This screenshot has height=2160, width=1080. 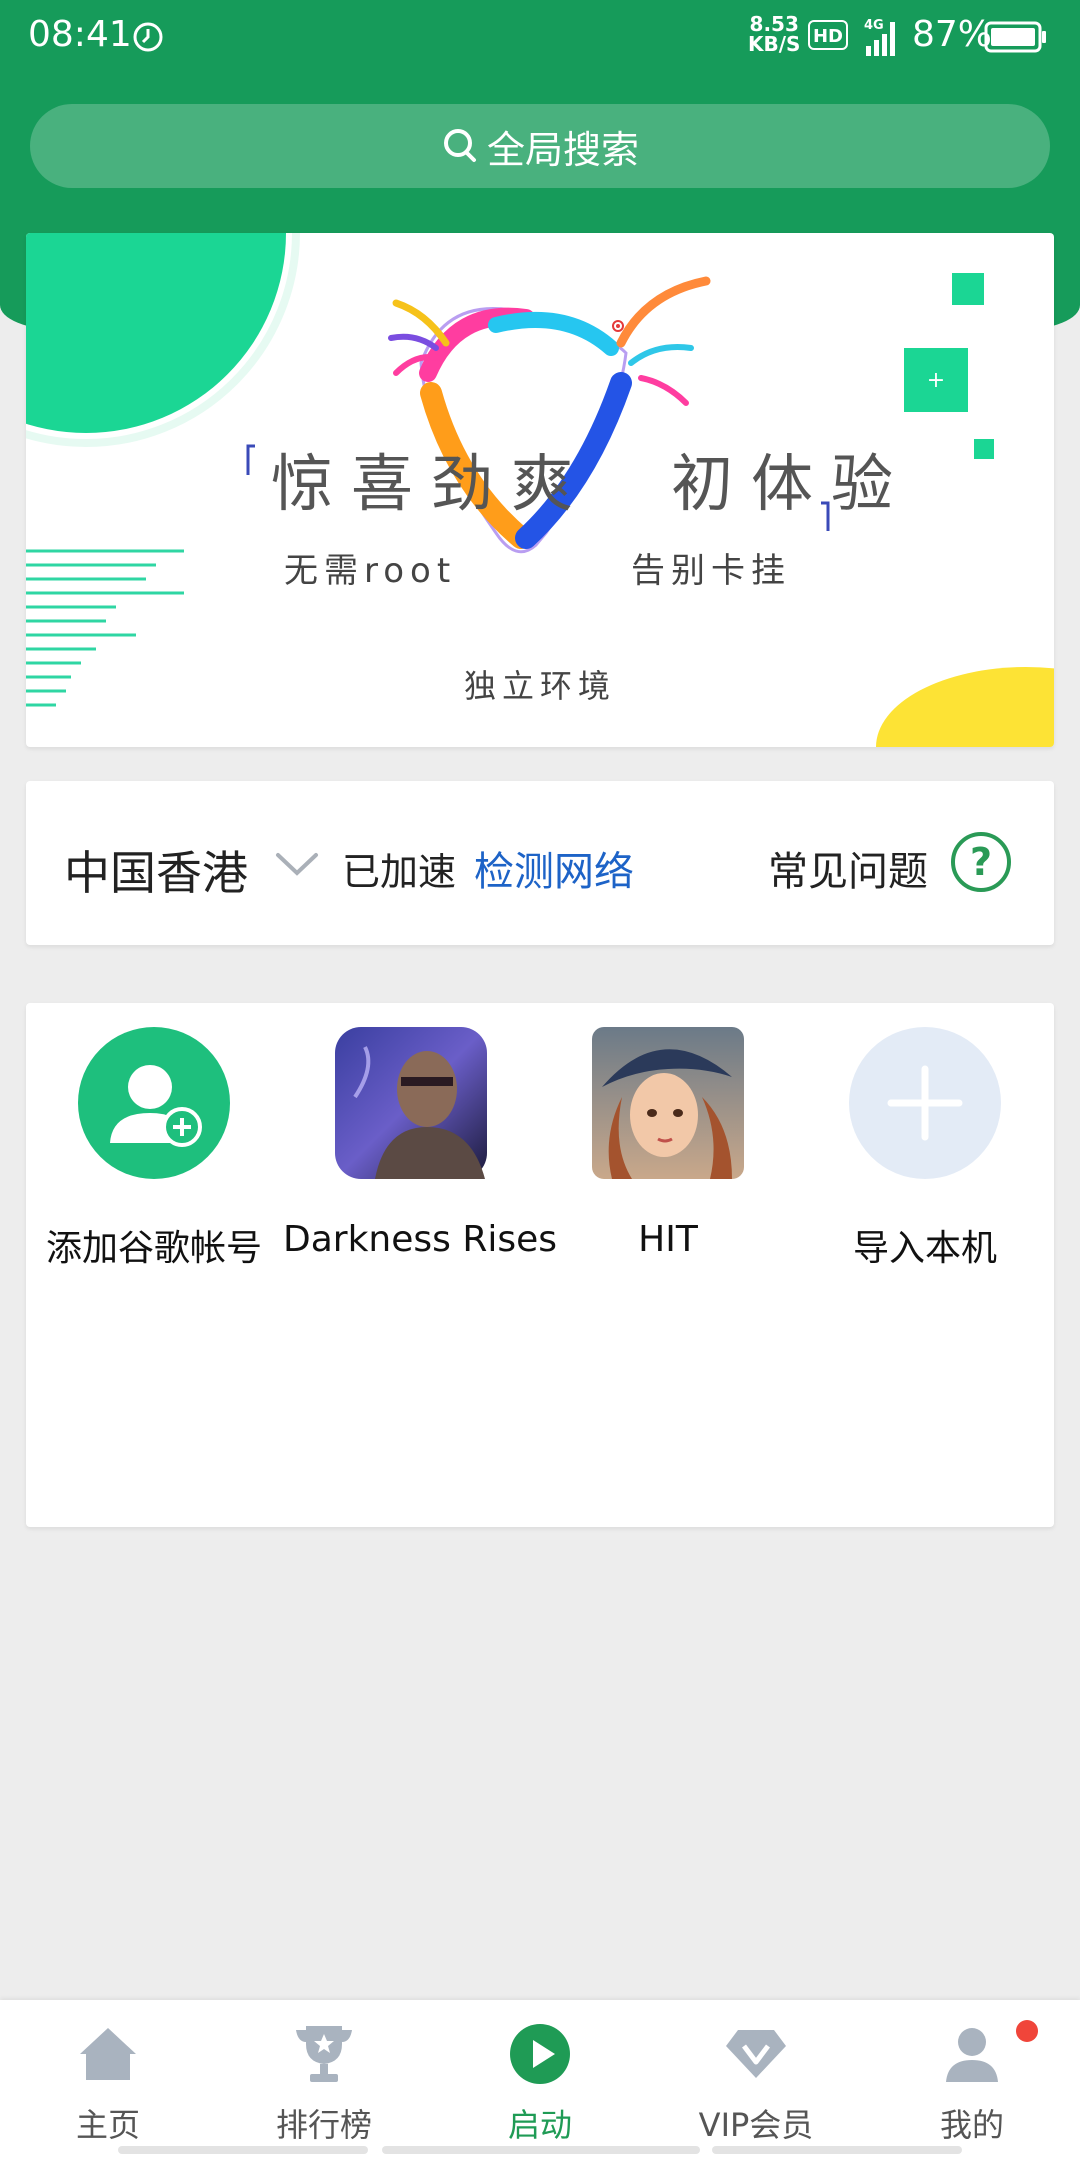 I want to click on app-tile-hit: HIT, so click(x=668, y=1157).